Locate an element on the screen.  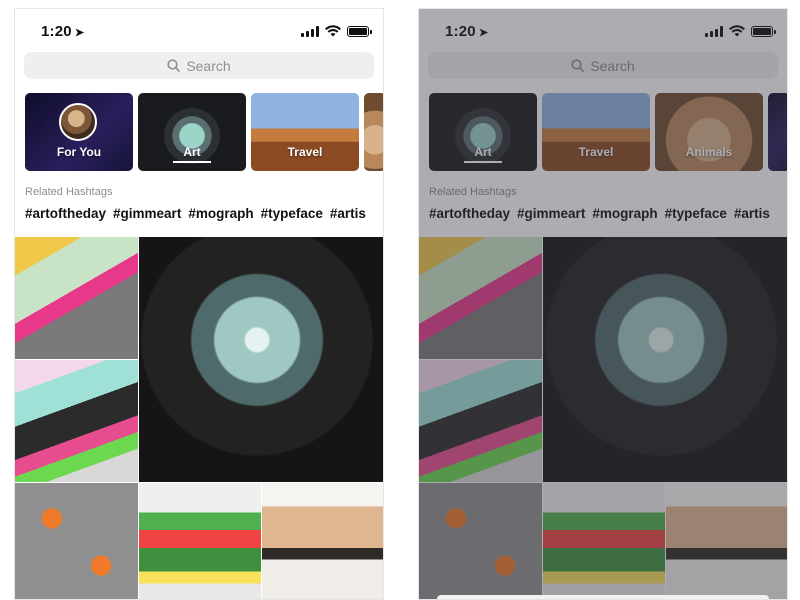
category-label: For You is located at coordinates (79, 152).